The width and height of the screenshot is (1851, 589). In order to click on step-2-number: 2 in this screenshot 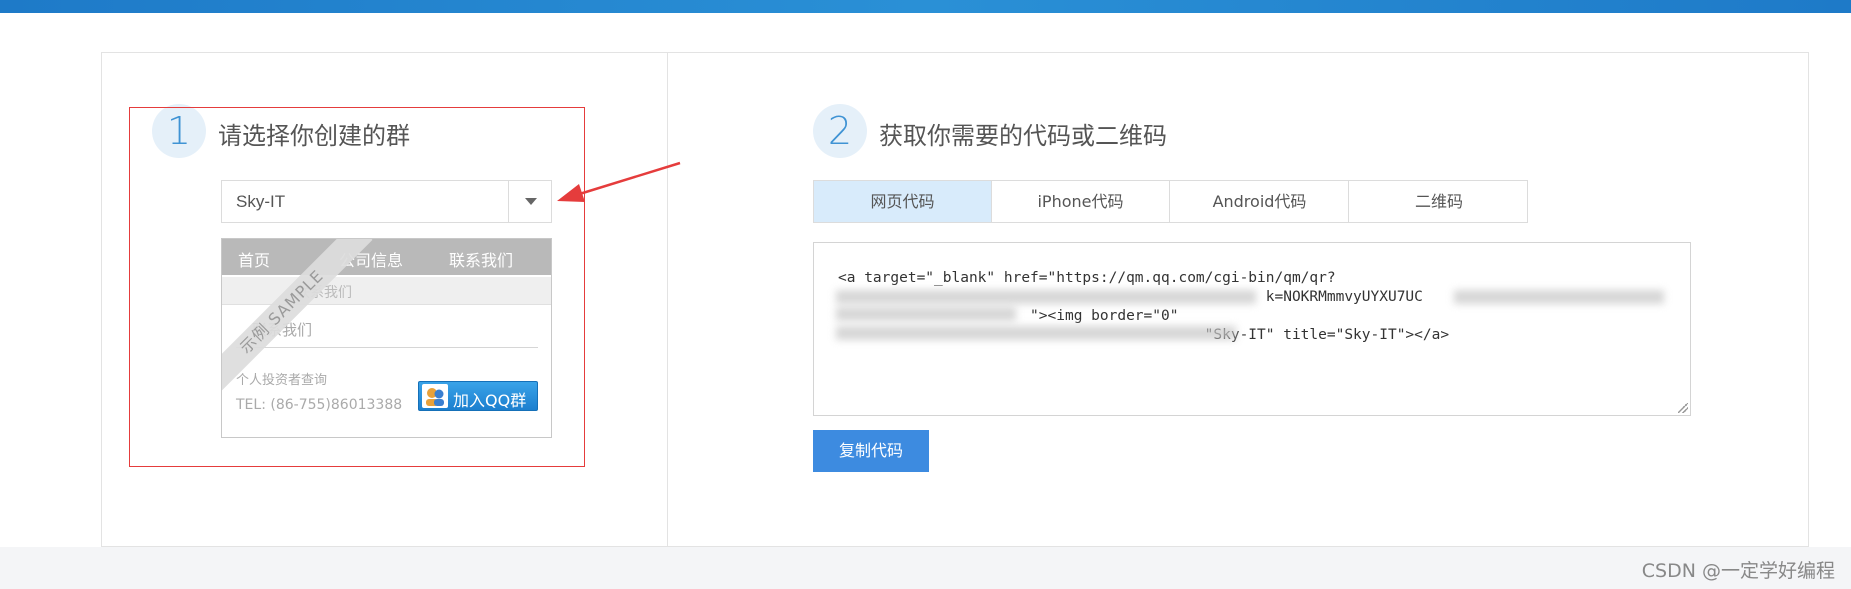, I will do `click(840, 131)`.